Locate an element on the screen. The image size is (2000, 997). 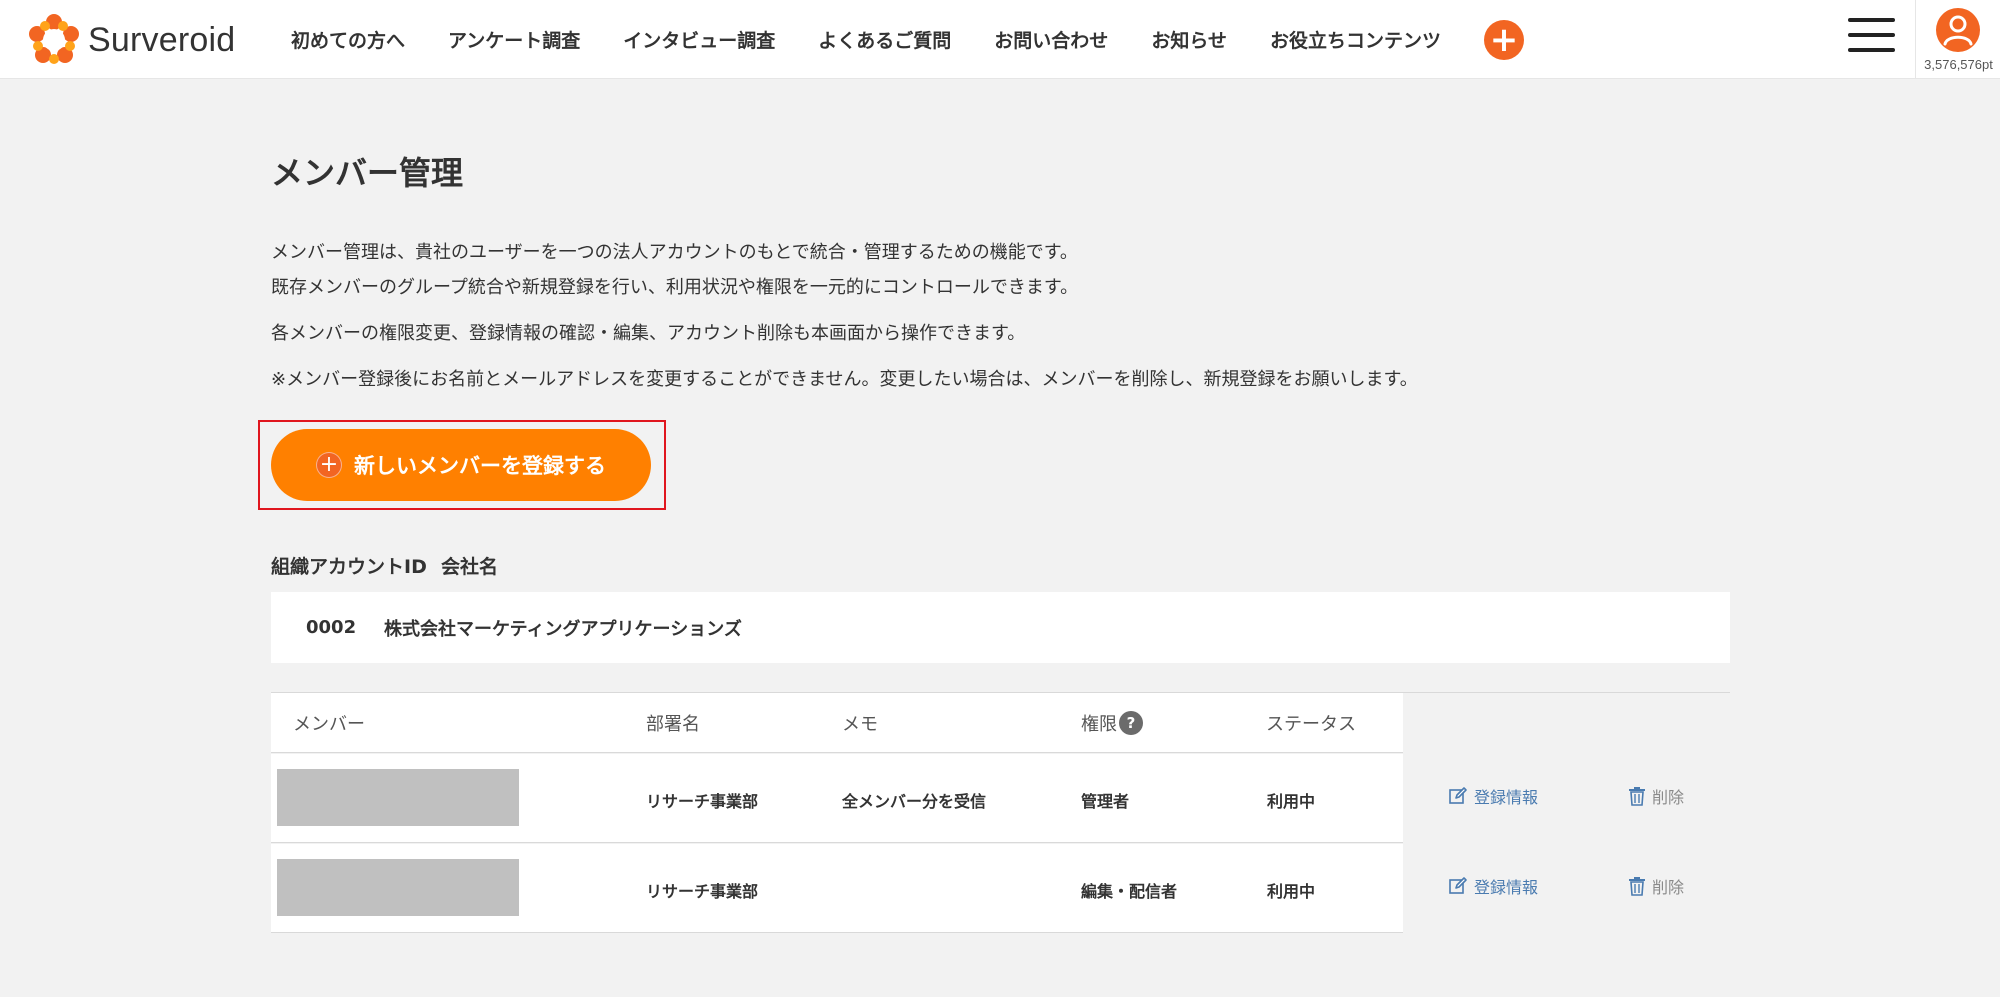
user-avatar-icon is located at coordinates (1958, 30).